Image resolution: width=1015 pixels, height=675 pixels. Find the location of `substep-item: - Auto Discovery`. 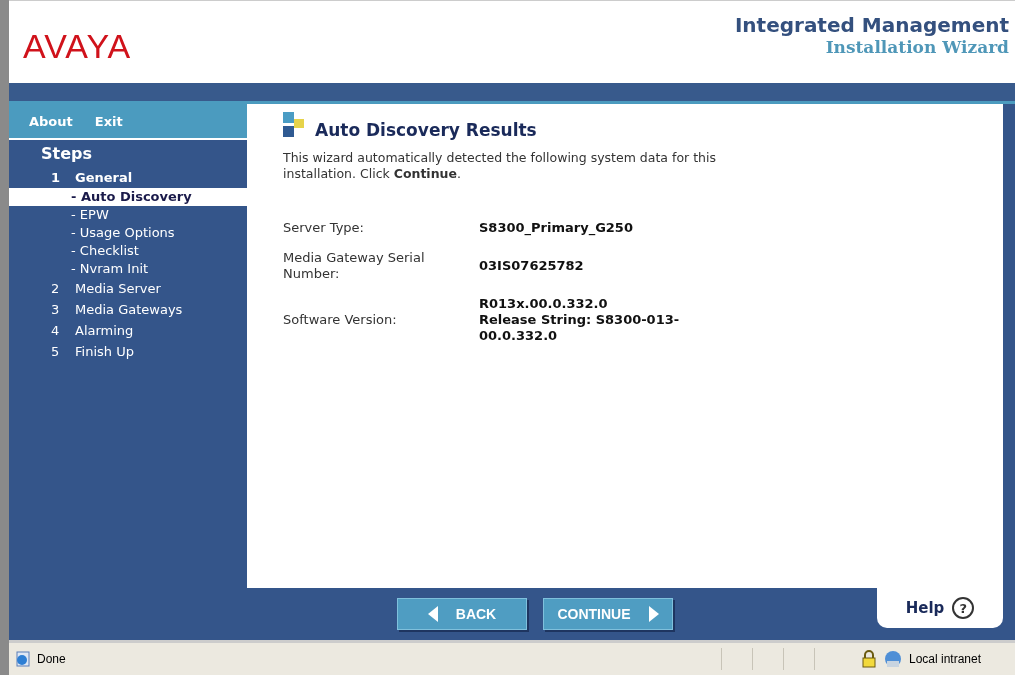

substep-item: - Auto Discovery is located at coordinates (129, 197).